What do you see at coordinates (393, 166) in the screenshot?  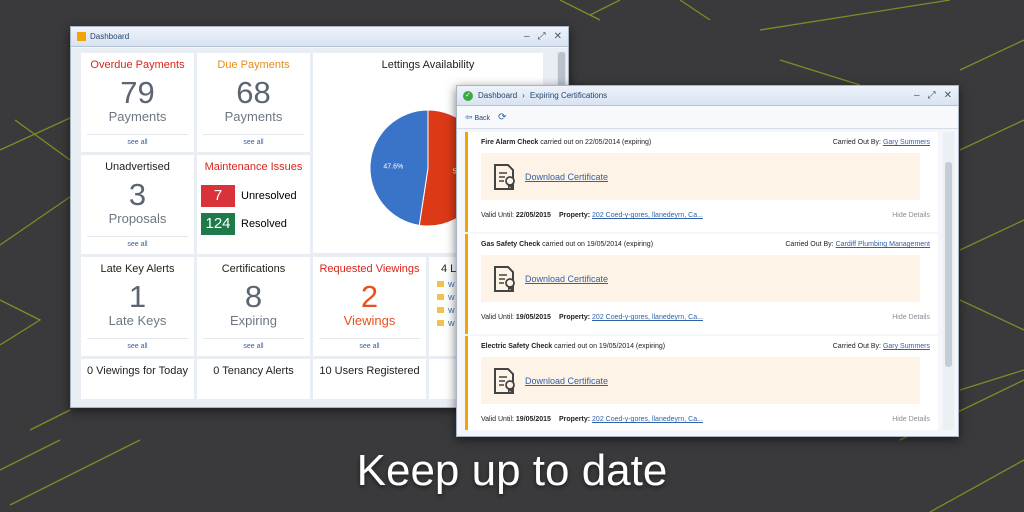 I see `pie-slice-label-1: 47.6%` at bounding box center [393, 166].